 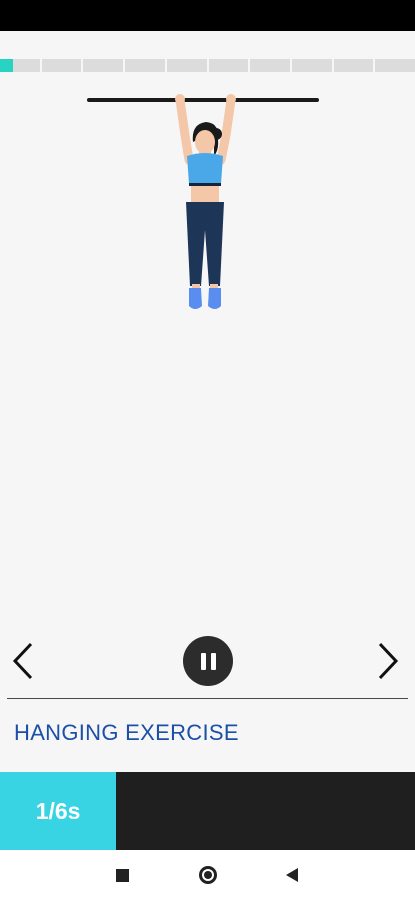 I want to click on timer-panel: 1/6s, so click(x=207, y=811).